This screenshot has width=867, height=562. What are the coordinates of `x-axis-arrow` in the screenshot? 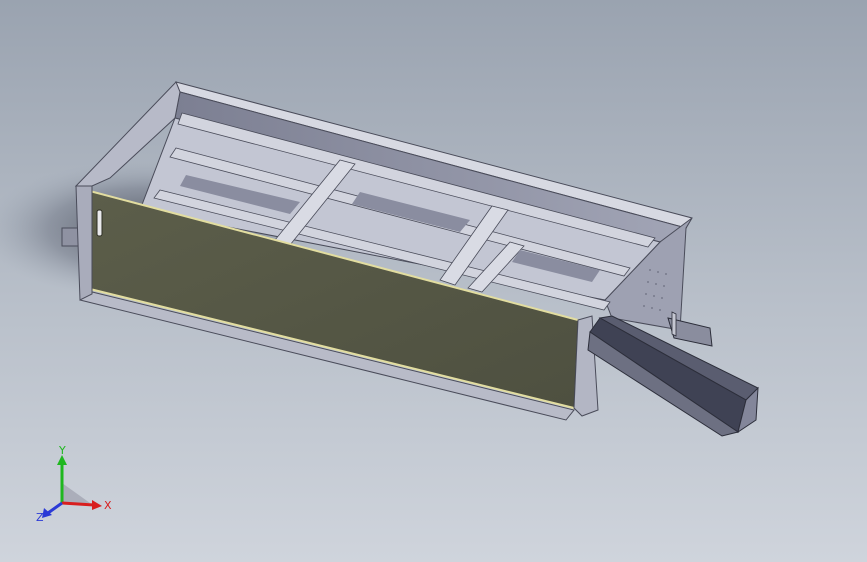 It's located at (97, 505).